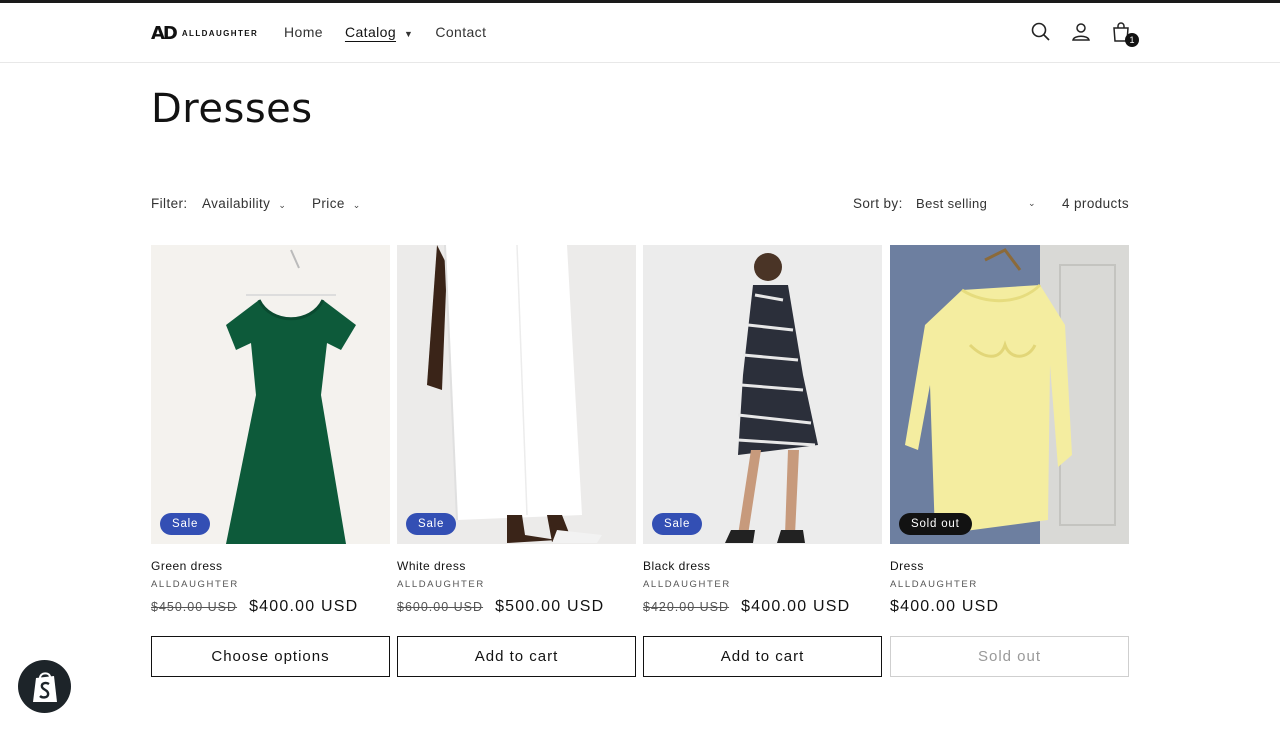  Describe the element at coordinates (1124, 34) in the screenshot. I see `cart-icon: 1` at that location.